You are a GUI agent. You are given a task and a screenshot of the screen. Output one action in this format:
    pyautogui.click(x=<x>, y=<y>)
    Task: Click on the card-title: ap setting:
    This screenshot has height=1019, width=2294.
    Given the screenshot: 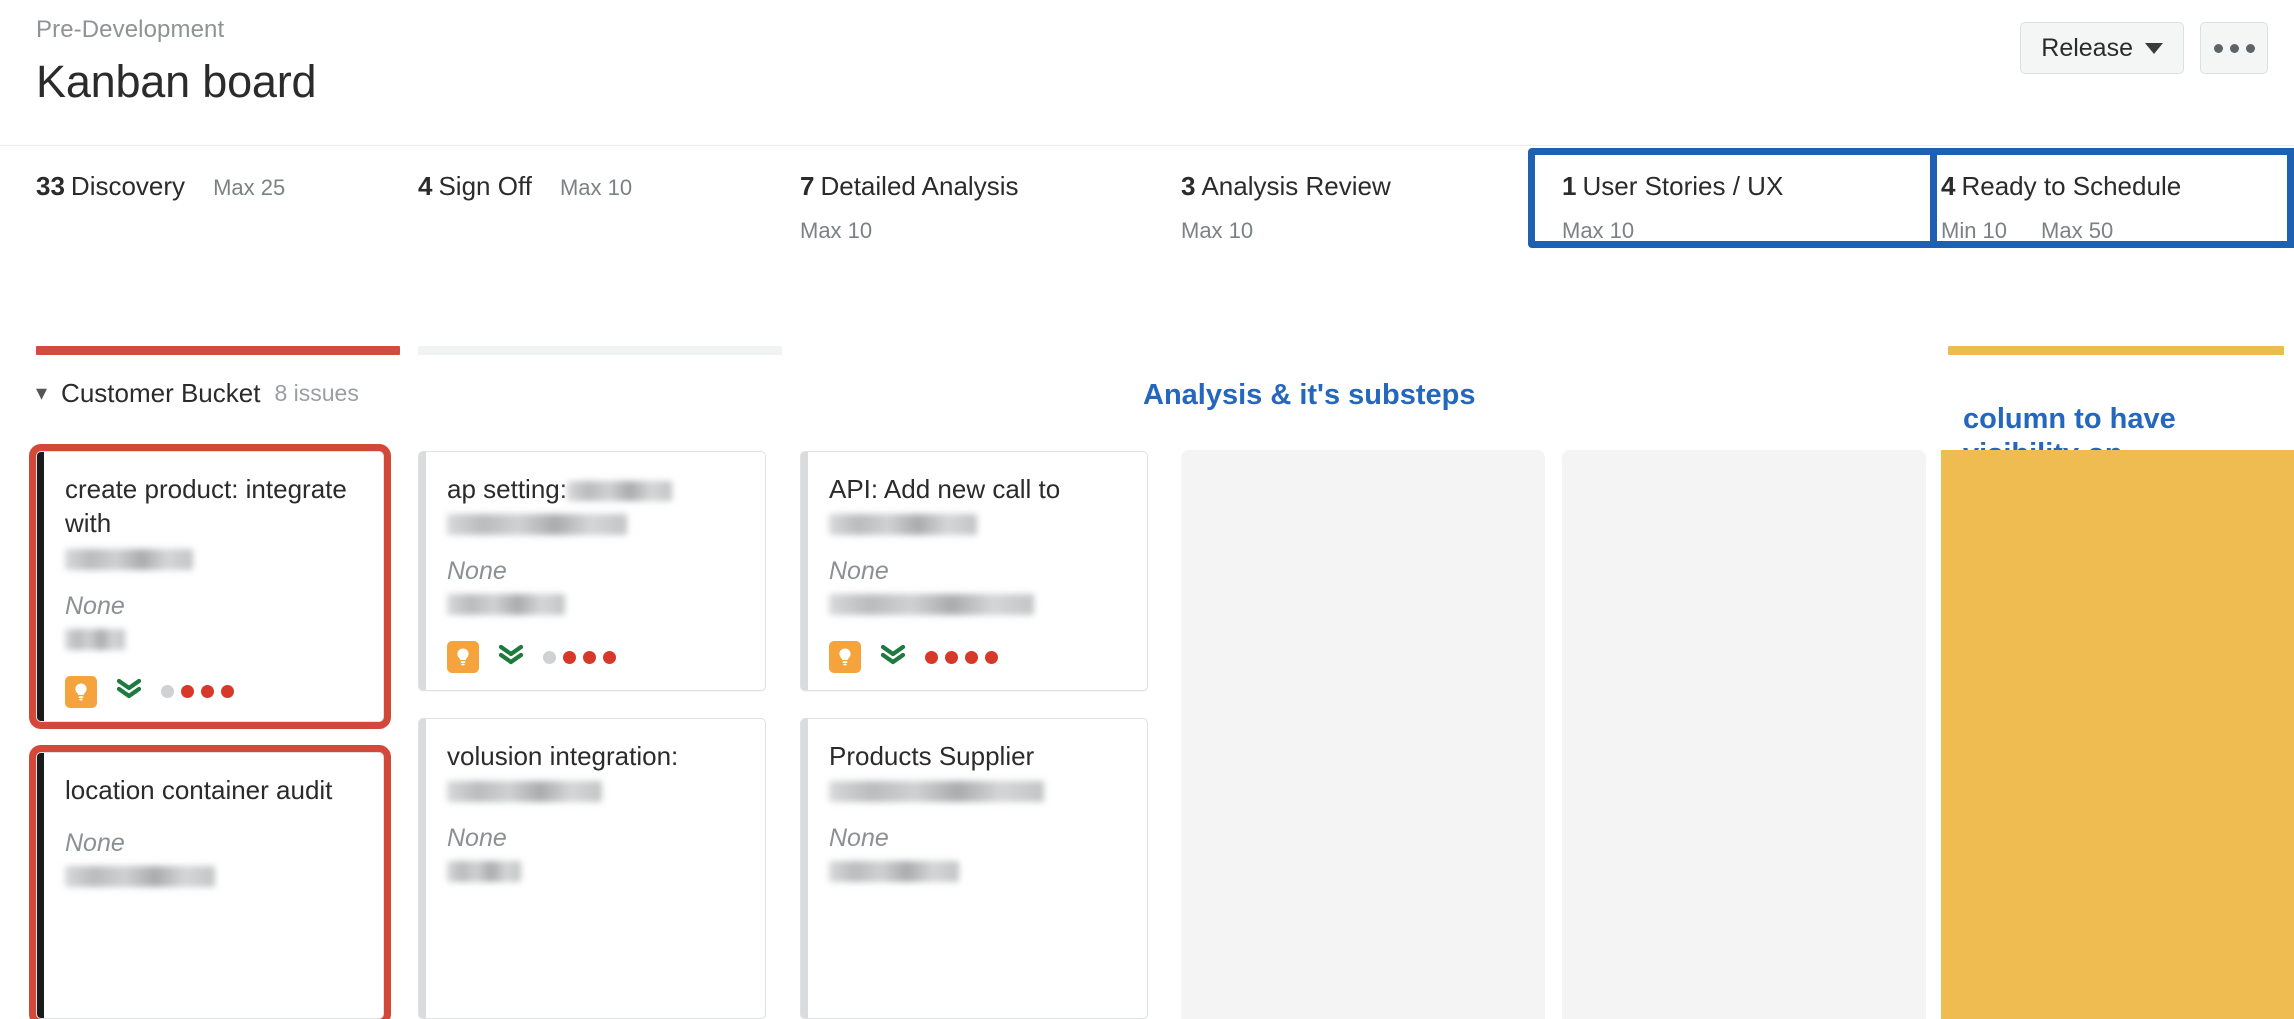 What is the action you would take?
    pyautogui.click(x=507, y=489)
    